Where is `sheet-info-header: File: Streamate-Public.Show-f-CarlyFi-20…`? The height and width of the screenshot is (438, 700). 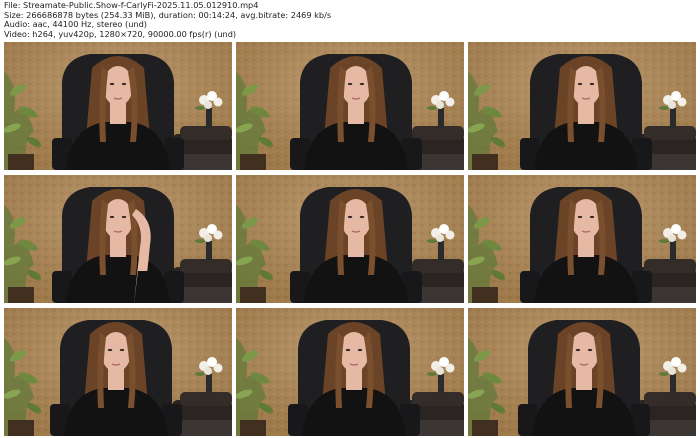
sheet-info-header: File: Streamate-Public.Show-f-CarlyFi-20… is located at coordinates (349, 20).